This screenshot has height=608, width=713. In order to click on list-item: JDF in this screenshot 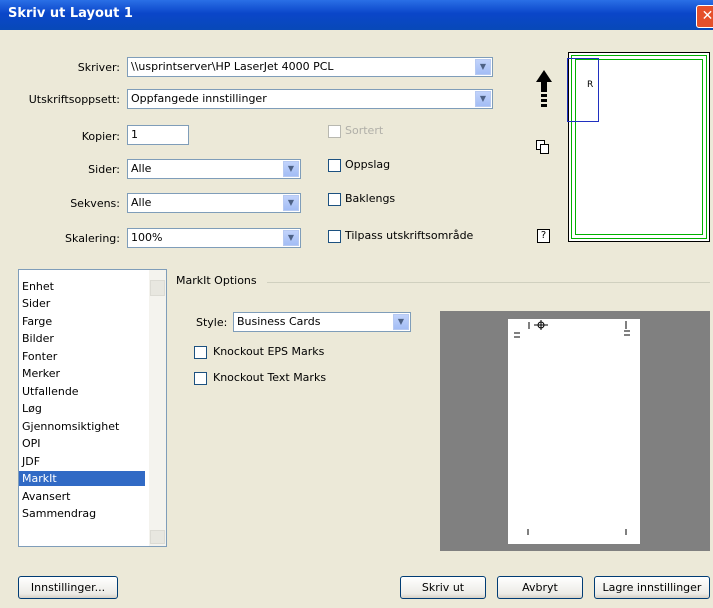, I will do `click(82, 461)`.